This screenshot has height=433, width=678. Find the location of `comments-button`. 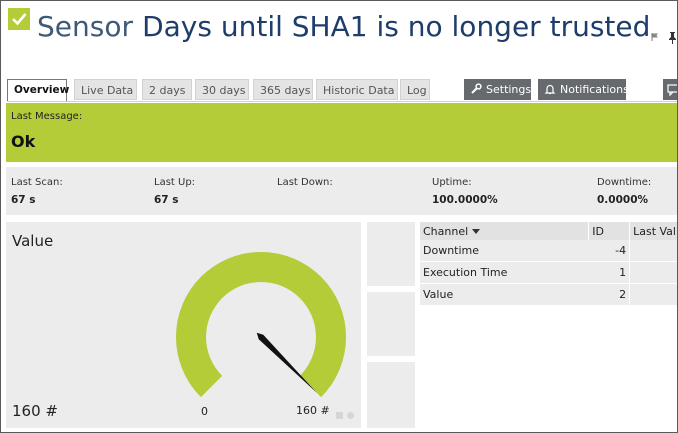

comments-button is located at coordinates (670, 89).